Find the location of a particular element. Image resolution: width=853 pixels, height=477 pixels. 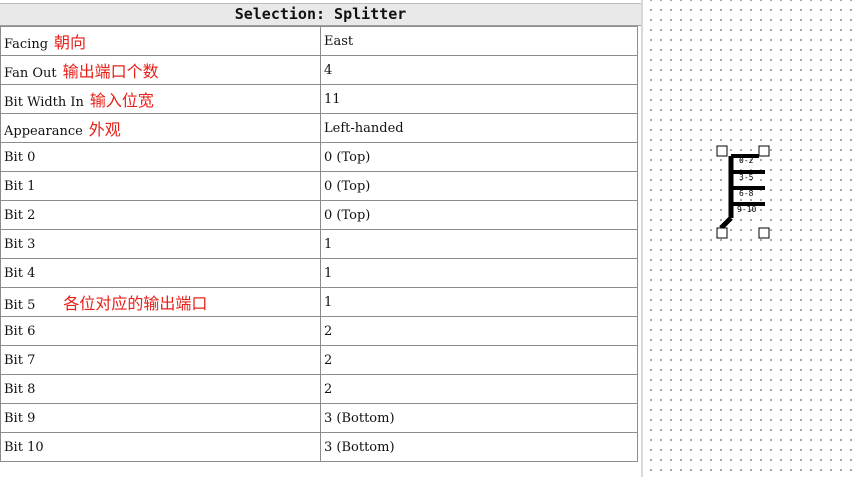

table-row: Bit 2 0 (Top) is located at coordinates (319, 215).